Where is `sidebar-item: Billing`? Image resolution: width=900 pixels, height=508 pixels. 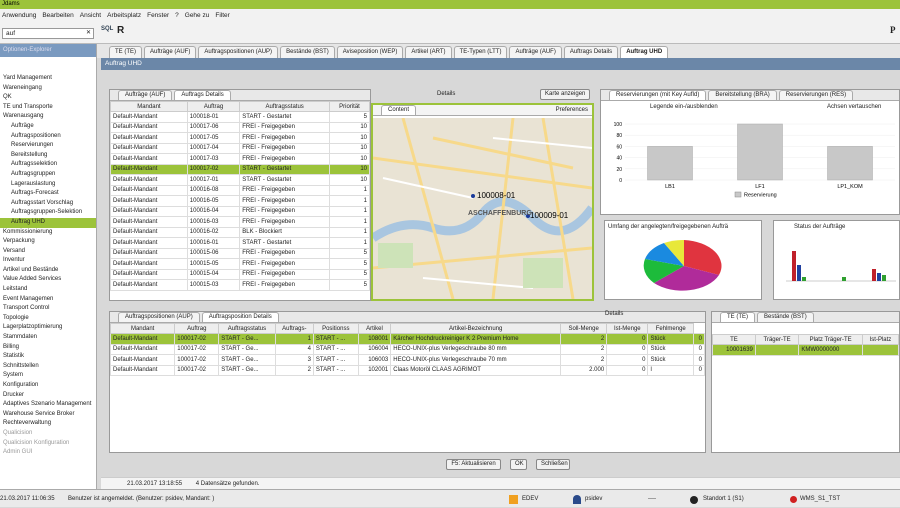
sidebar-item: Billing is located at coordinates (48, 348).